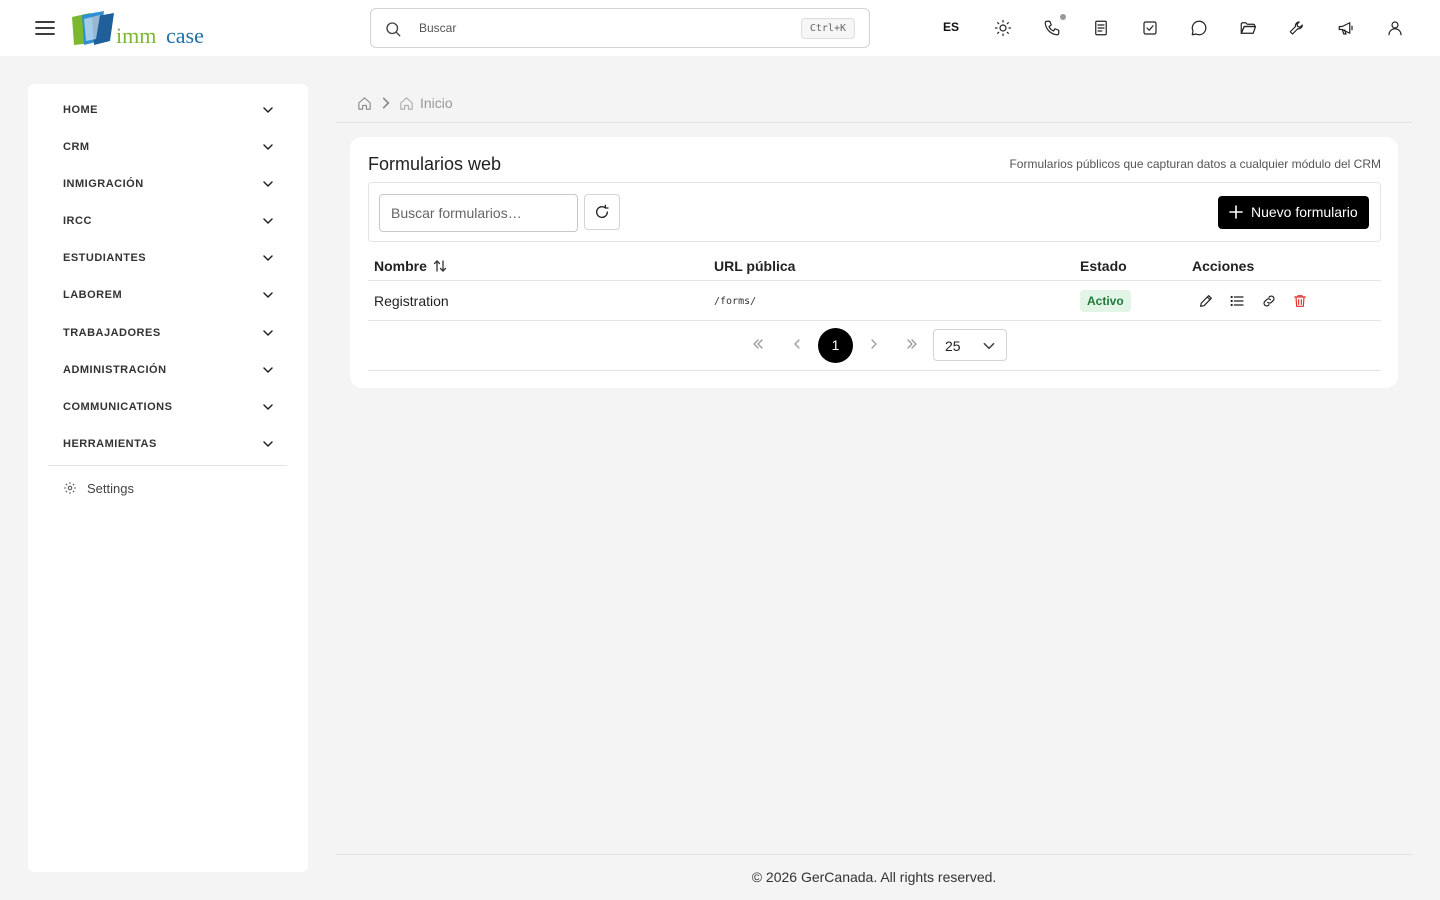  Describe the element at coordinates (620, 28) in the screenshot. I see `global-search: Buscar Ctrl+K` at that location.